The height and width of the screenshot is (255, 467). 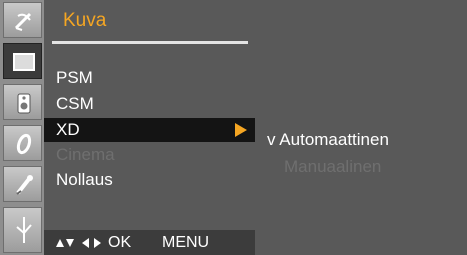 What do you see at coordinates (241, 130) in the screenshot?
I see `submenu-arrow-icon` at bounding box center [241, 130].